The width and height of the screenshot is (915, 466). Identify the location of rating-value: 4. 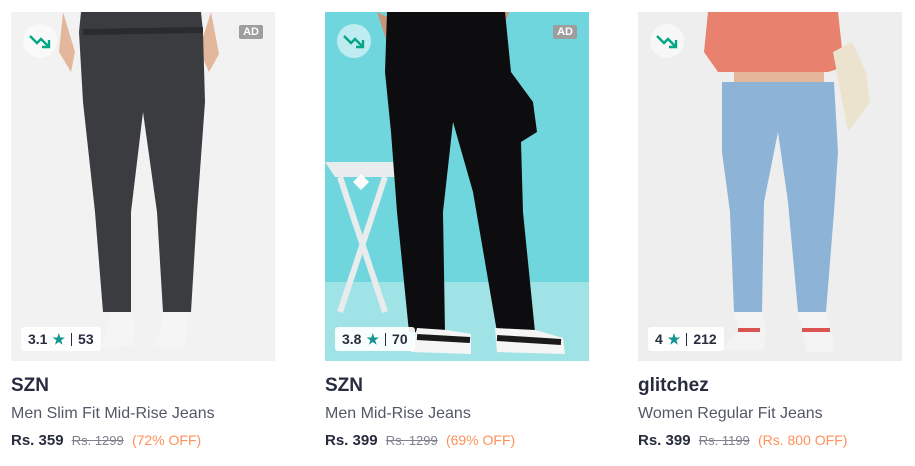
(659, 339).